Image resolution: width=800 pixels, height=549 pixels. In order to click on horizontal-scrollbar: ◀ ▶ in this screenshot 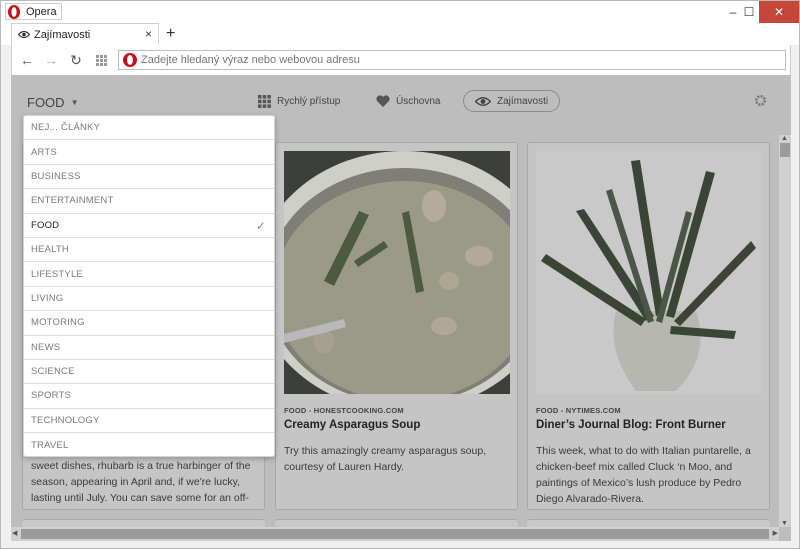, I will do `click(395, 534)`.